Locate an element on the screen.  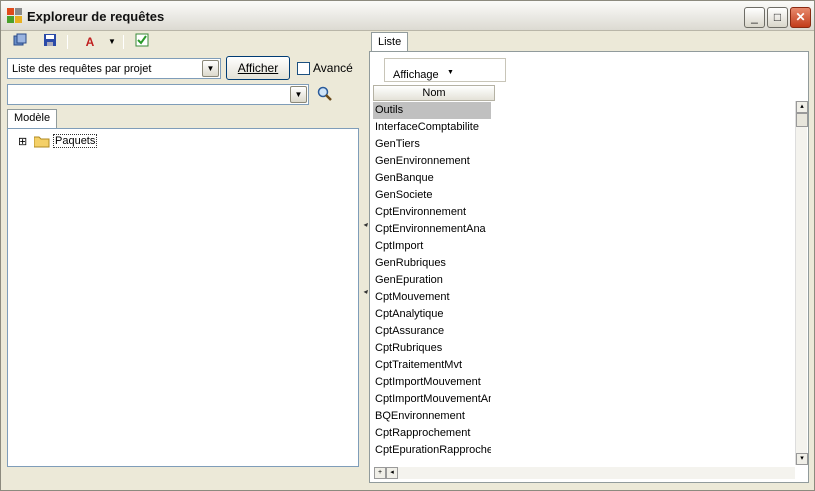
expand-plus-icon: + is located at coordinates (380, 473).